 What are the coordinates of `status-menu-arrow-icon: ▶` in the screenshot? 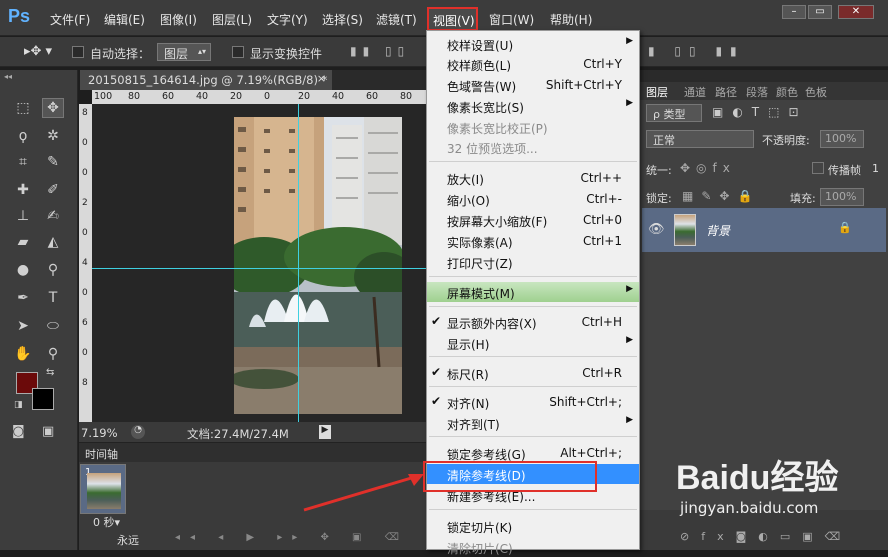 It's located at (325, 432).